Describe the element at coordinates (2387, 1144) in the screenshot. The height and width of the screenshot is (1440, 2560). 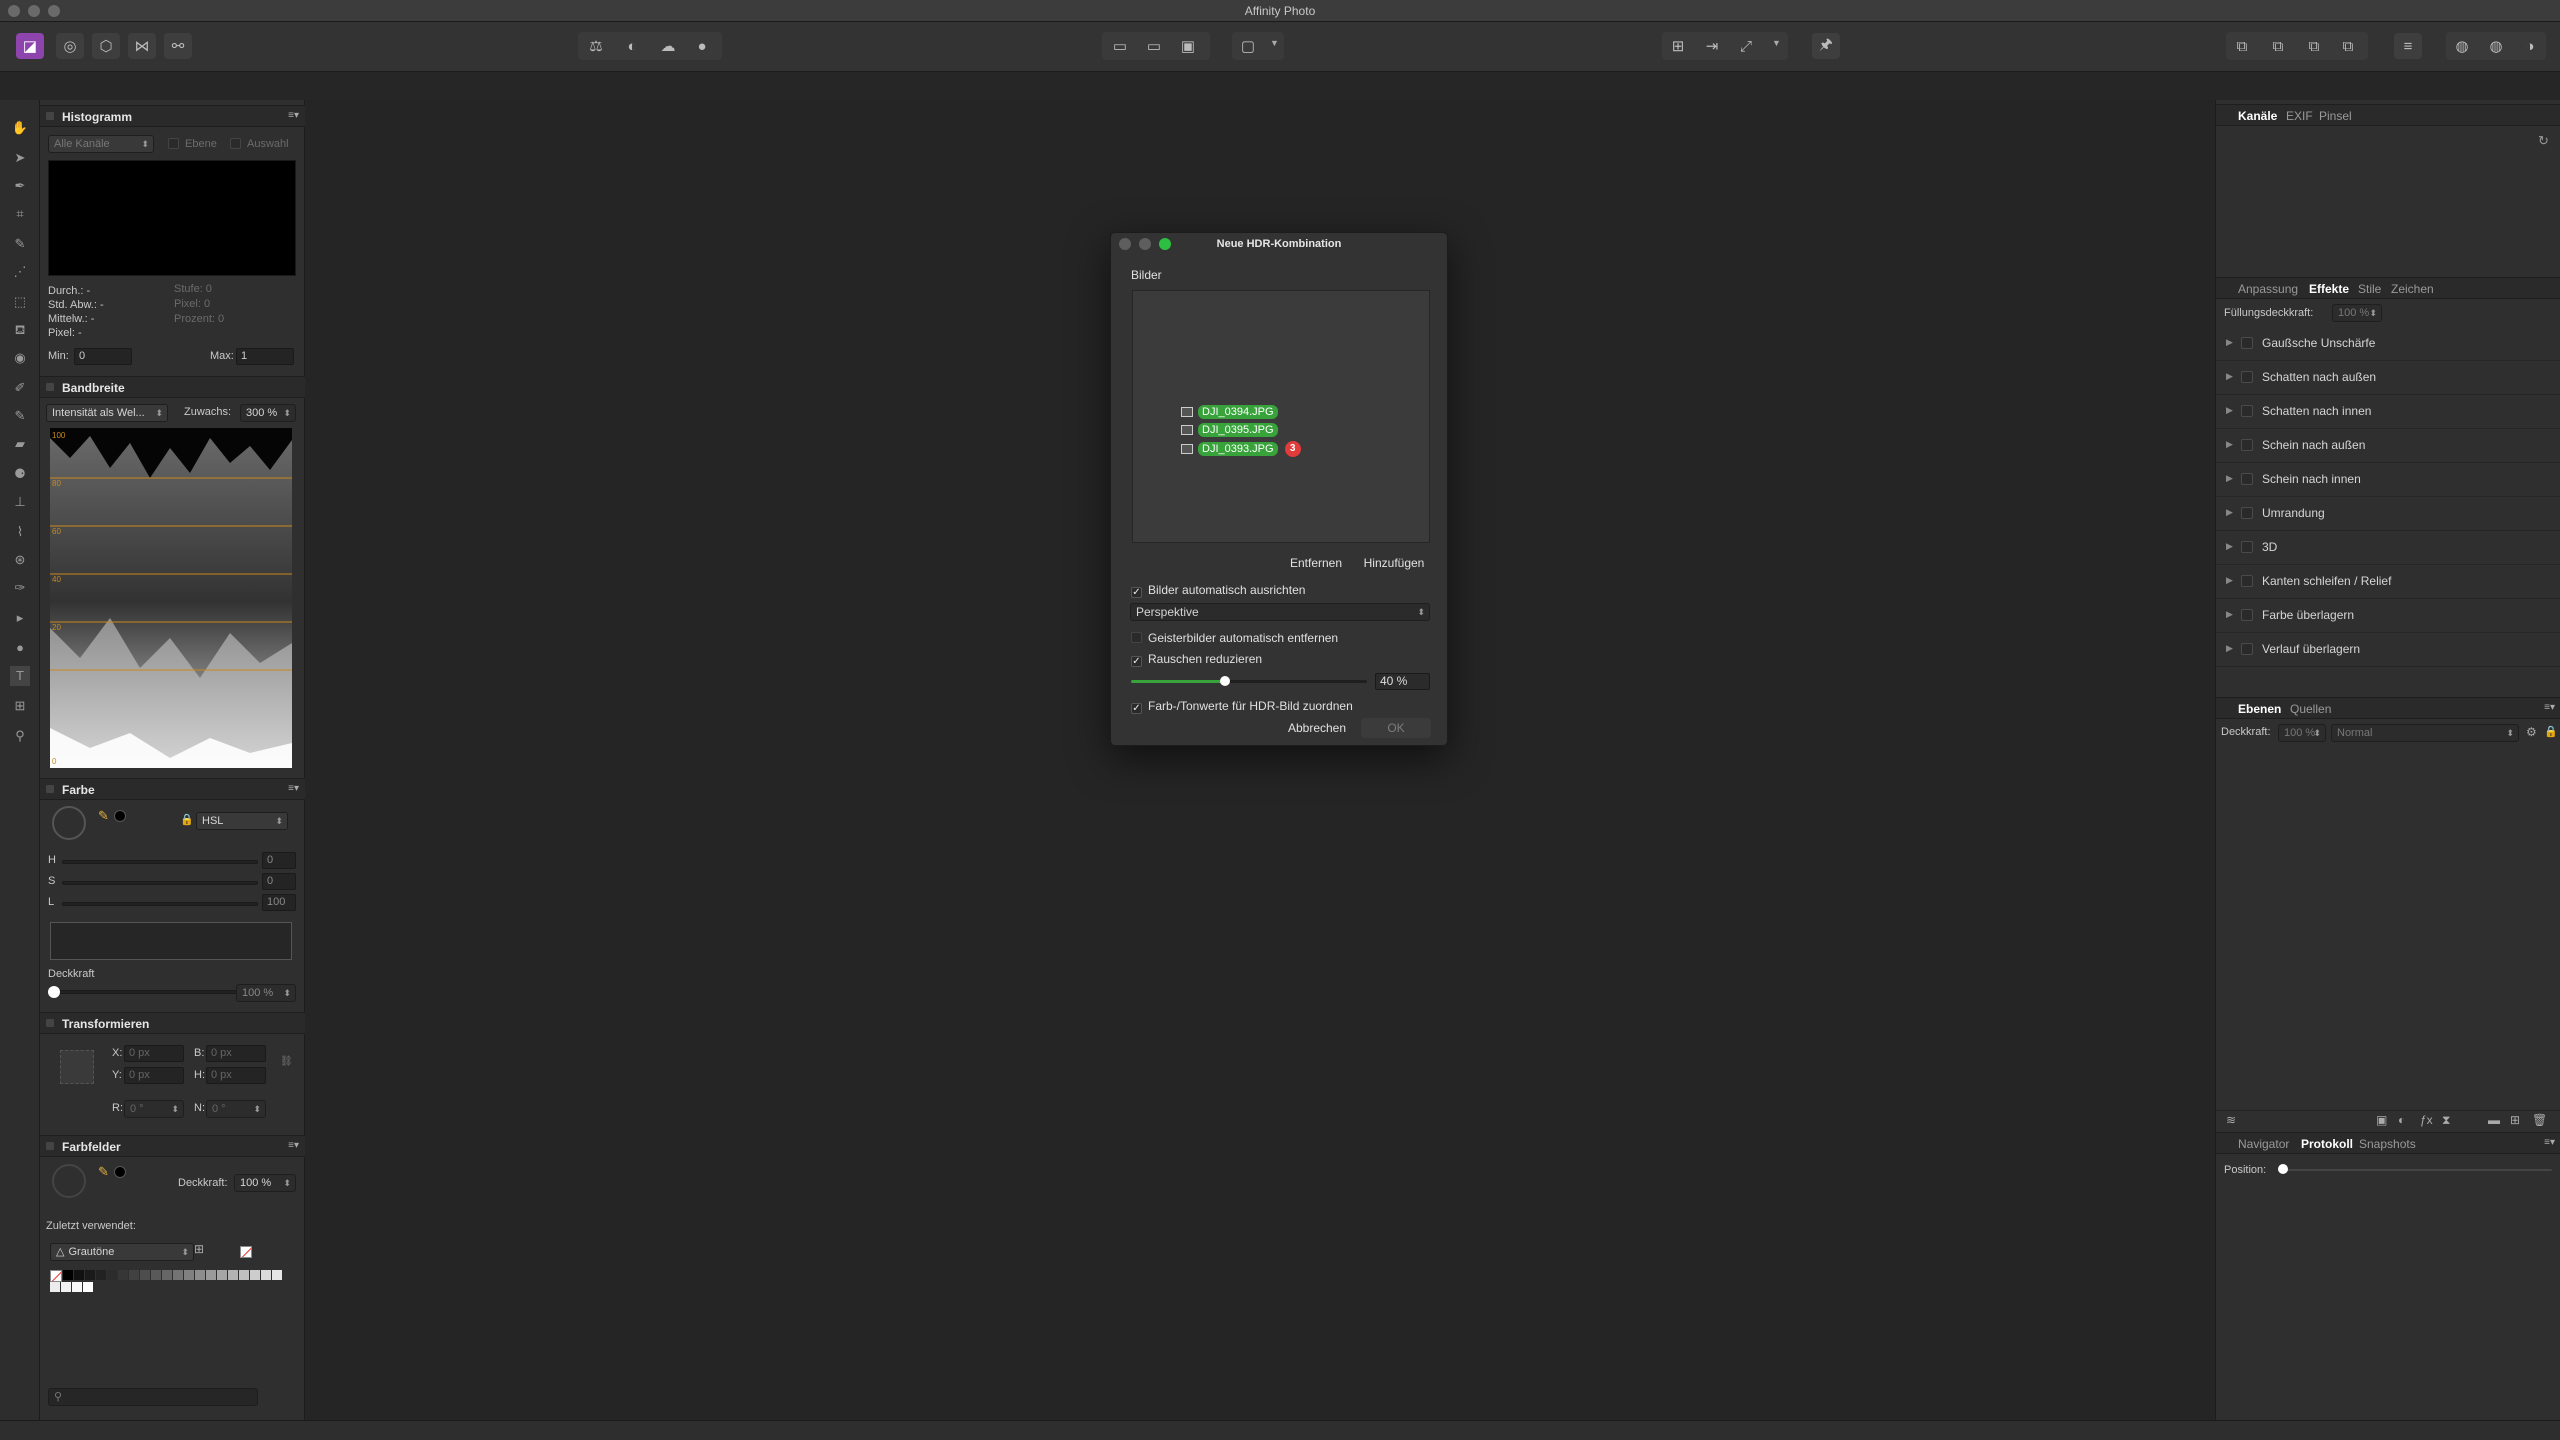
I see `tab-snapshots: Snapshots` at that location.